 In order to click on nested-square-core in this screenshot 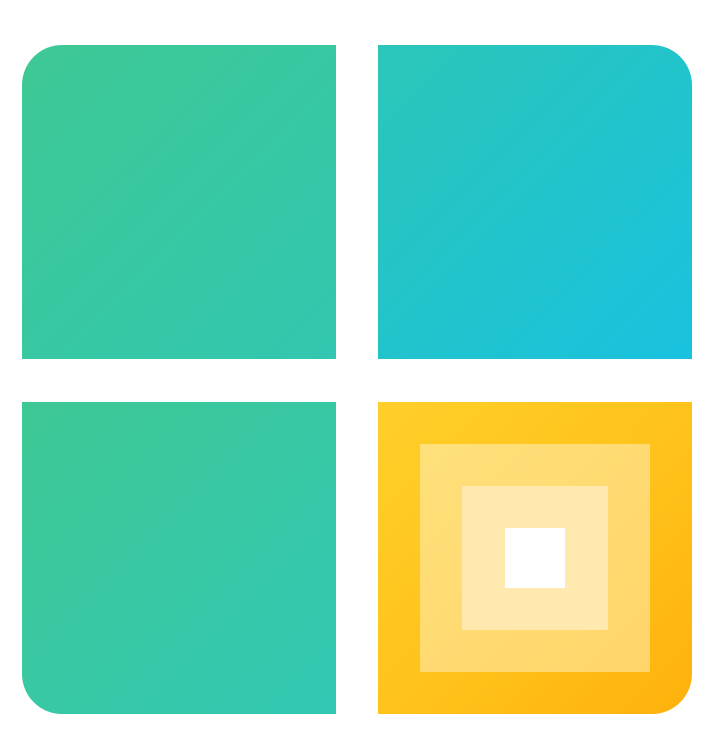, I will do `click(535, 558)`.